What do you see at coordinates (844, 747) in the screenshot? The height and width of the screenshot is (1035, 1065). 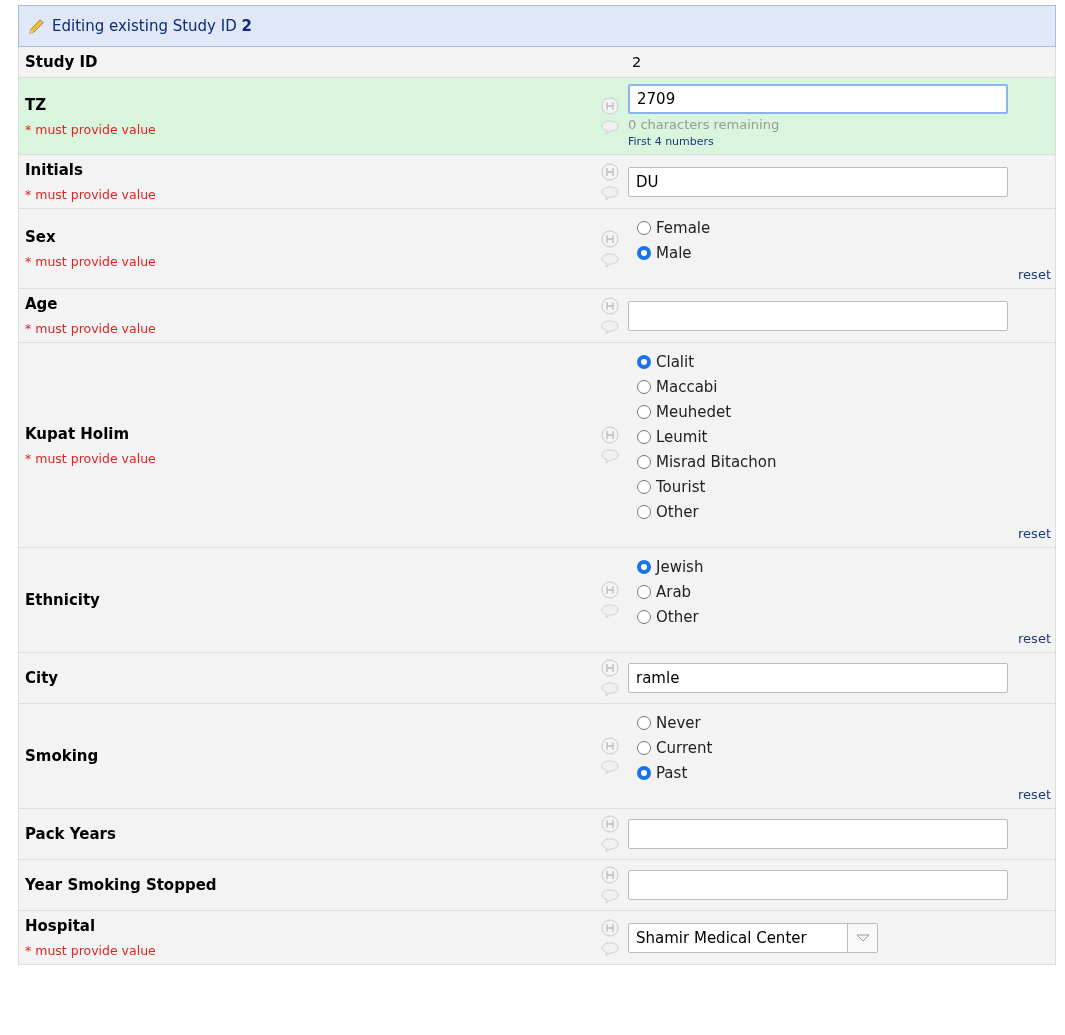 I see `radio-option: Current` at bounding box center [844, 747].